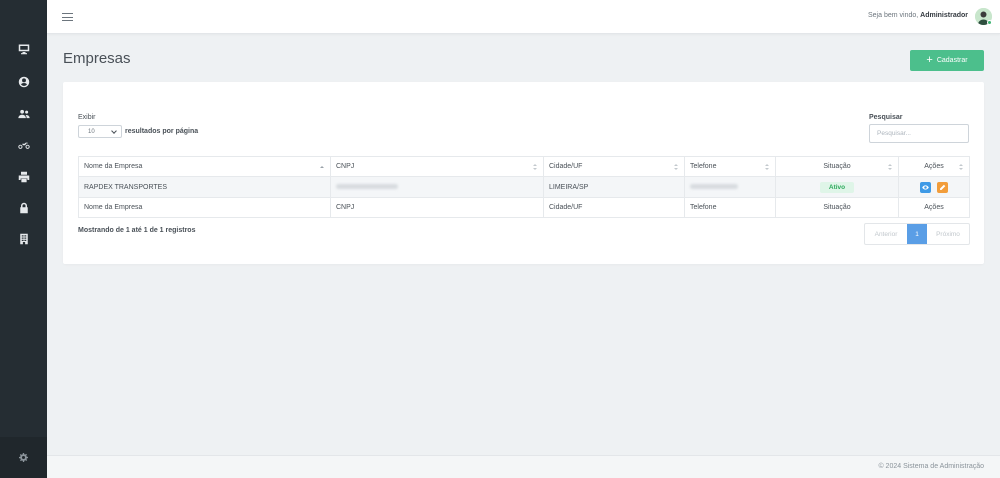 The width and height of the screenshot is (1000, 478). What do you see at coordinates (204, 166) in the screenshot?
I see `column-header-nome: Nome da Empresa` at bounding box center [204, 166].